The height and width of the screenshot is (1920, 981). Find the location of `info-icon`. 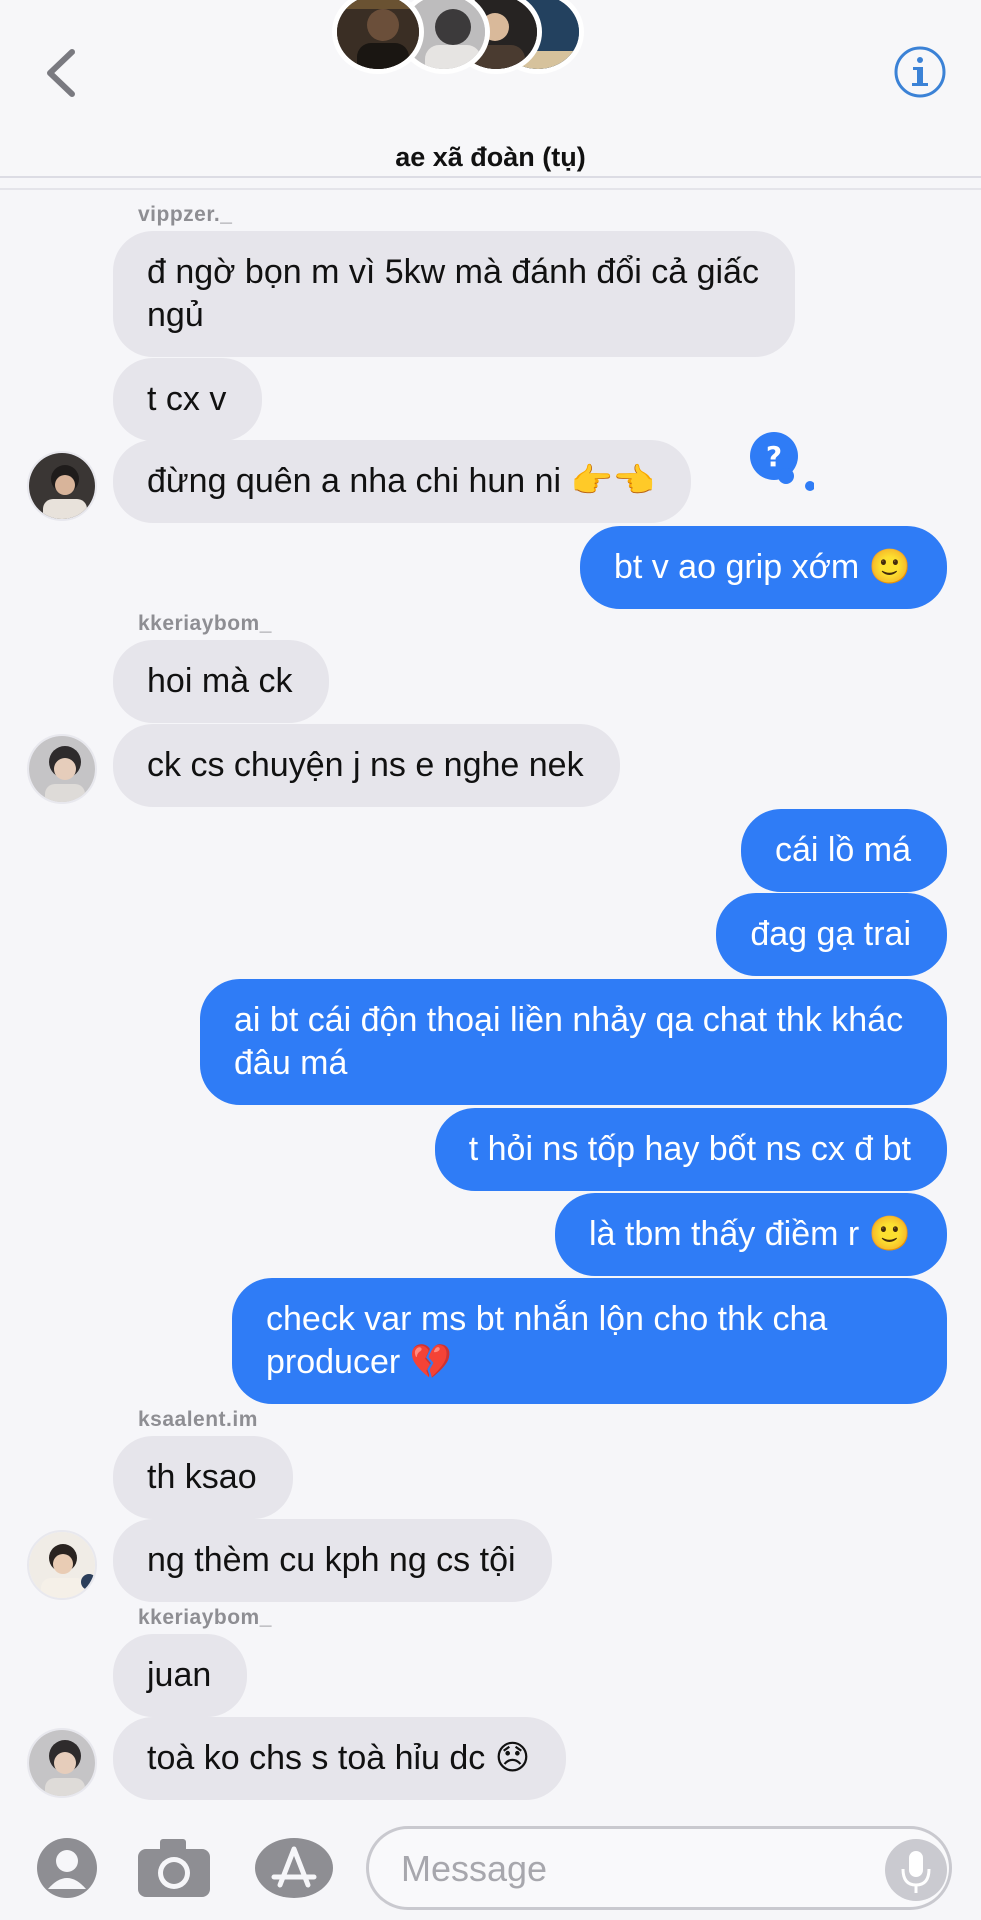

info-icon is located at coordinates (920, 72).